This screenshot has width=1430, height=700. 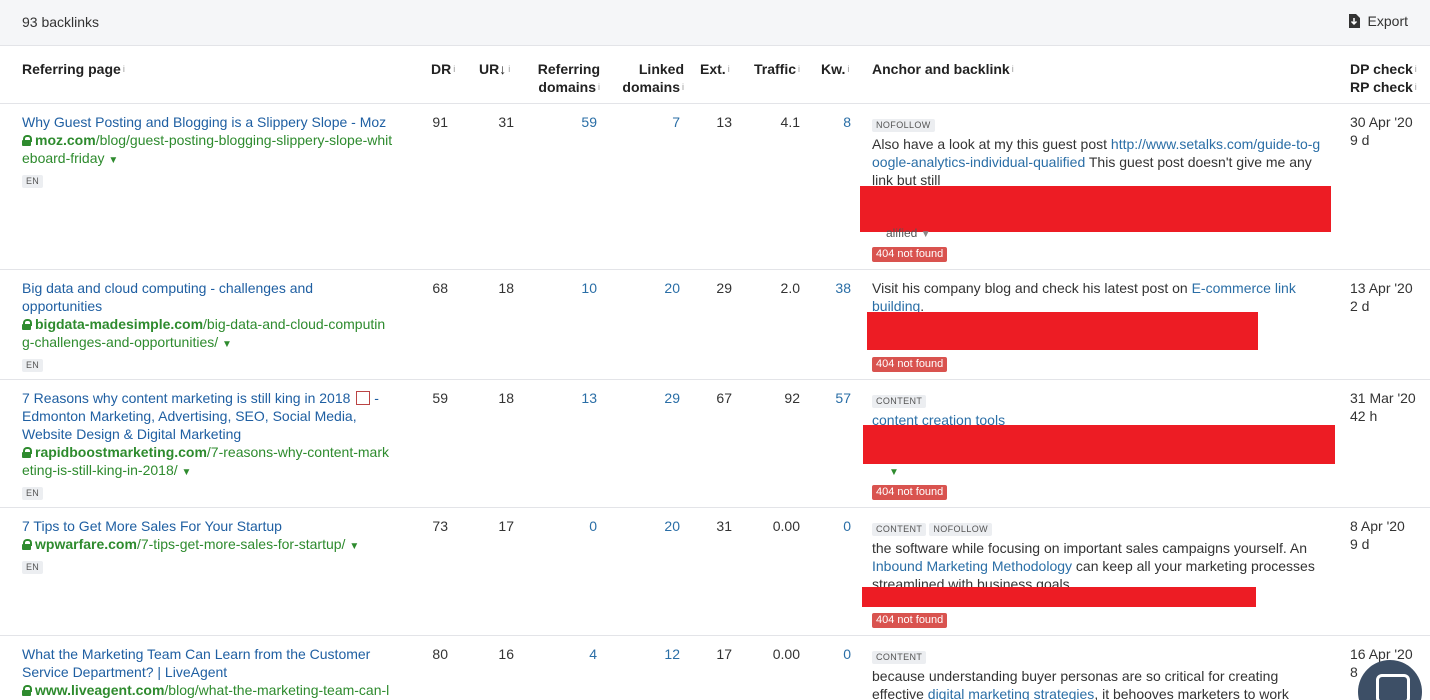 What do you see at coordinates (790, 122) in the screenshot?
I see `traffic-value: 4.1` at bounding box center [790, 122].